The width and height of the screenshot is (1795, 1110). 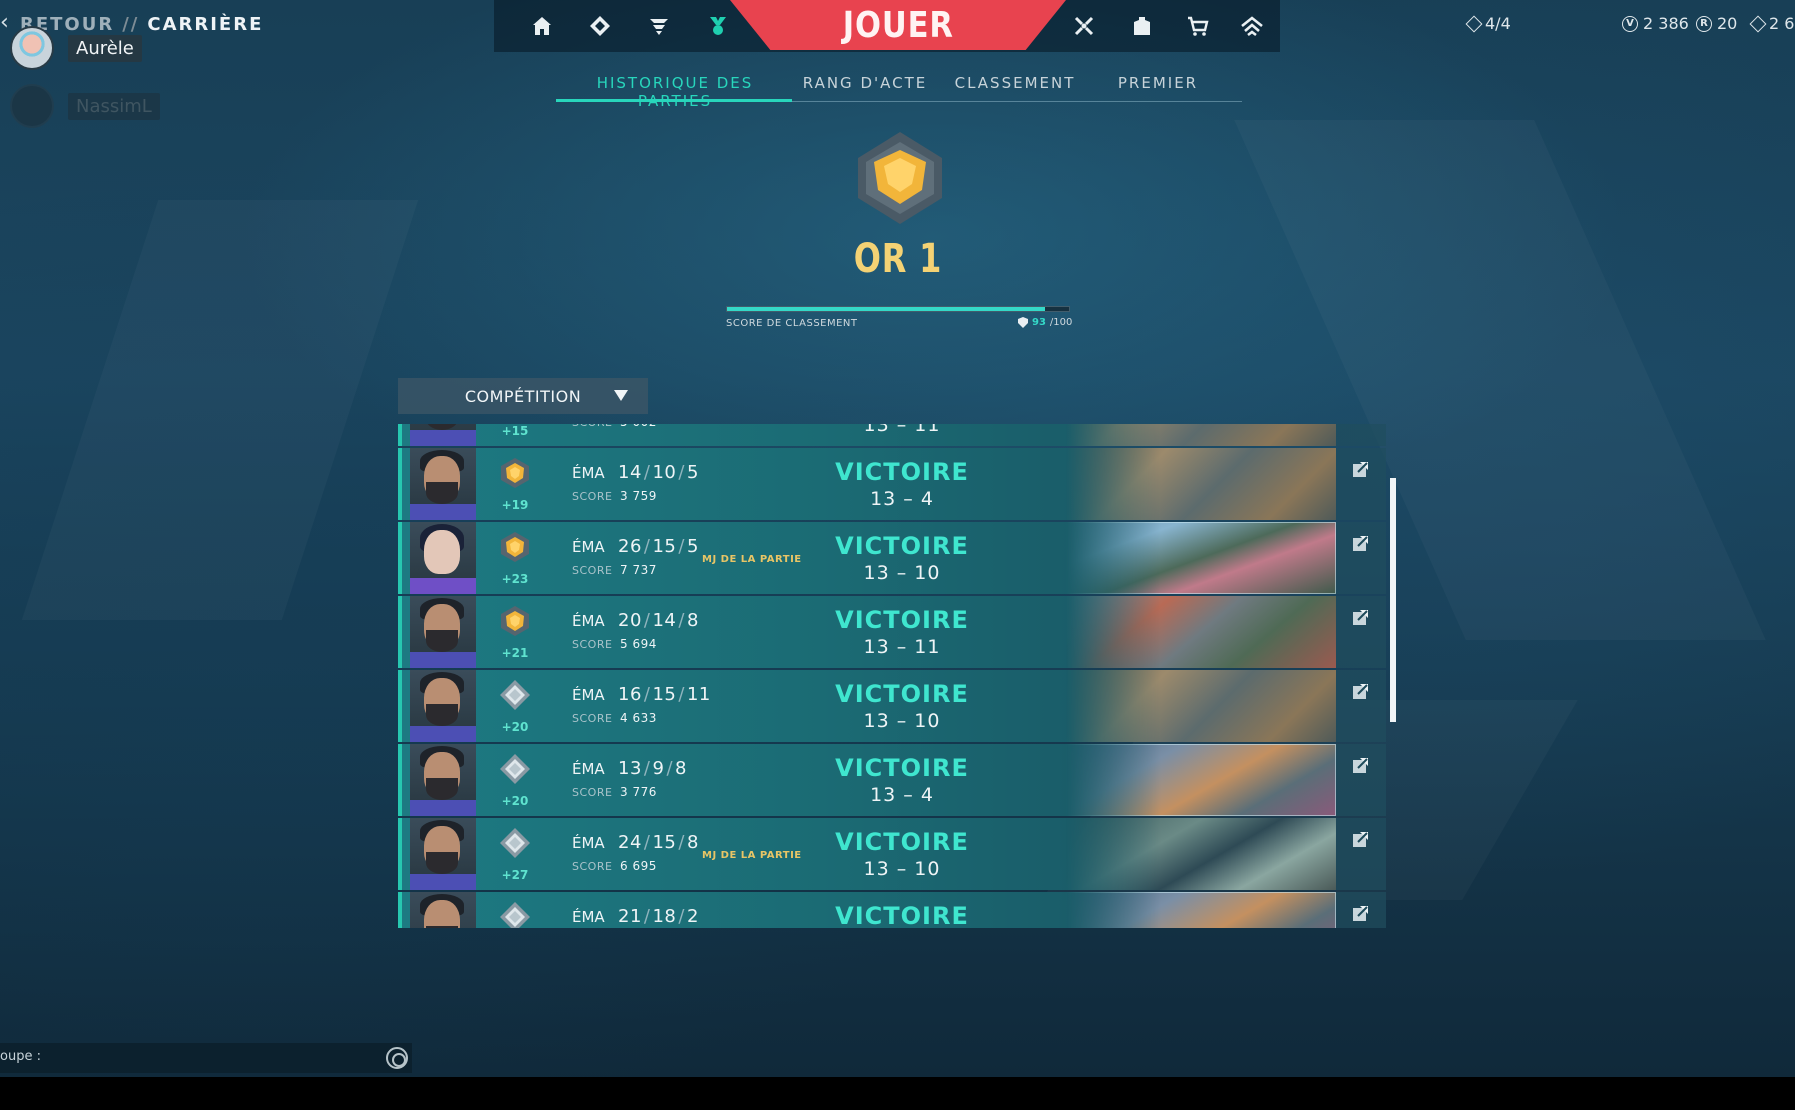 What do you see at coordinates (638, 792) in the screenshot?
I see `combat-score: 3 776` at bounding box center [638, 792].